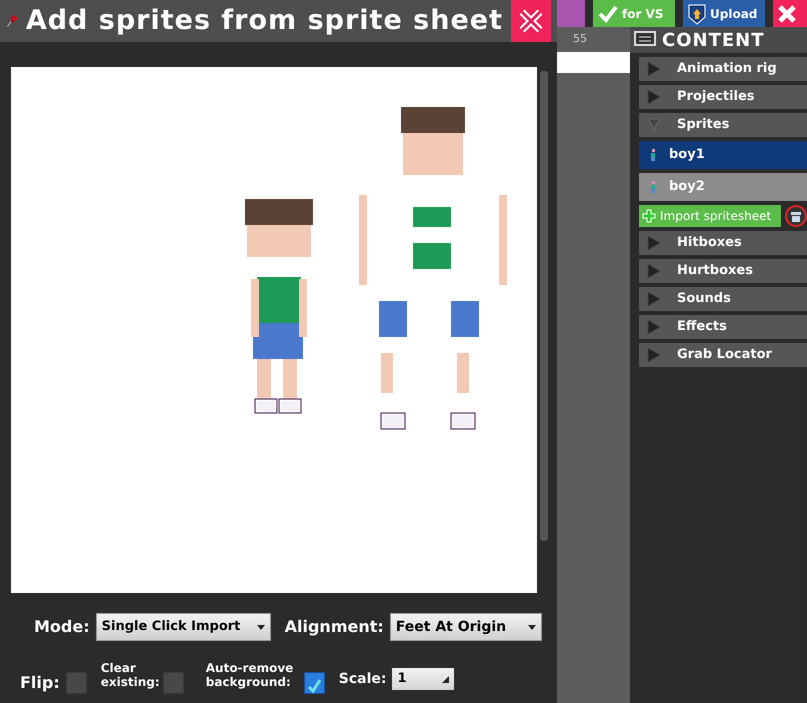 This screenshot has width=807, height=703. I want to click on auto-remove-checkbox, so click(314, 683).